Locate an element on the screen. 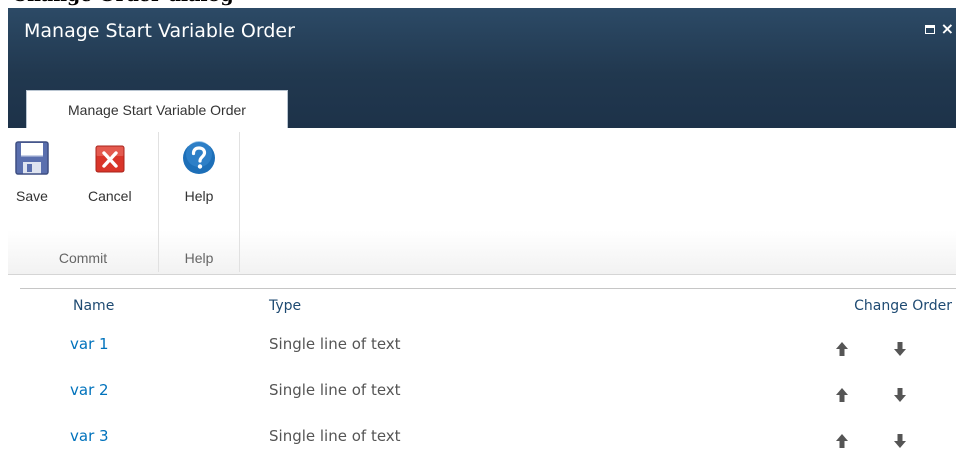 The width and height of the screenshot is (956, 463). variable-name-link: var 2 is located at coordinates (89, 390).